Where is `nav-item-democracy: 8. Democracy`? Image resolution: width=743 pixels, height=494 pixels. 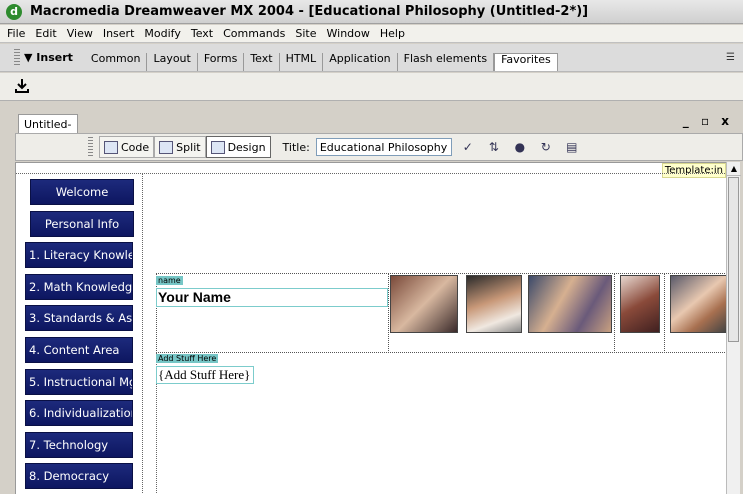
nav-item-democracy: 8. Democracy is located at coordinates (79, 476).